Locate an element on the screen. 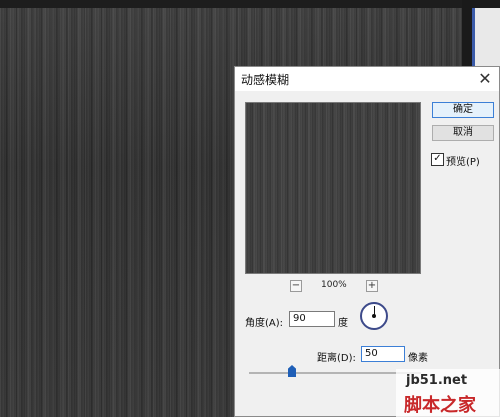 The image size is (500, 417). angle-dial-center is located at coordinates (374, 316).